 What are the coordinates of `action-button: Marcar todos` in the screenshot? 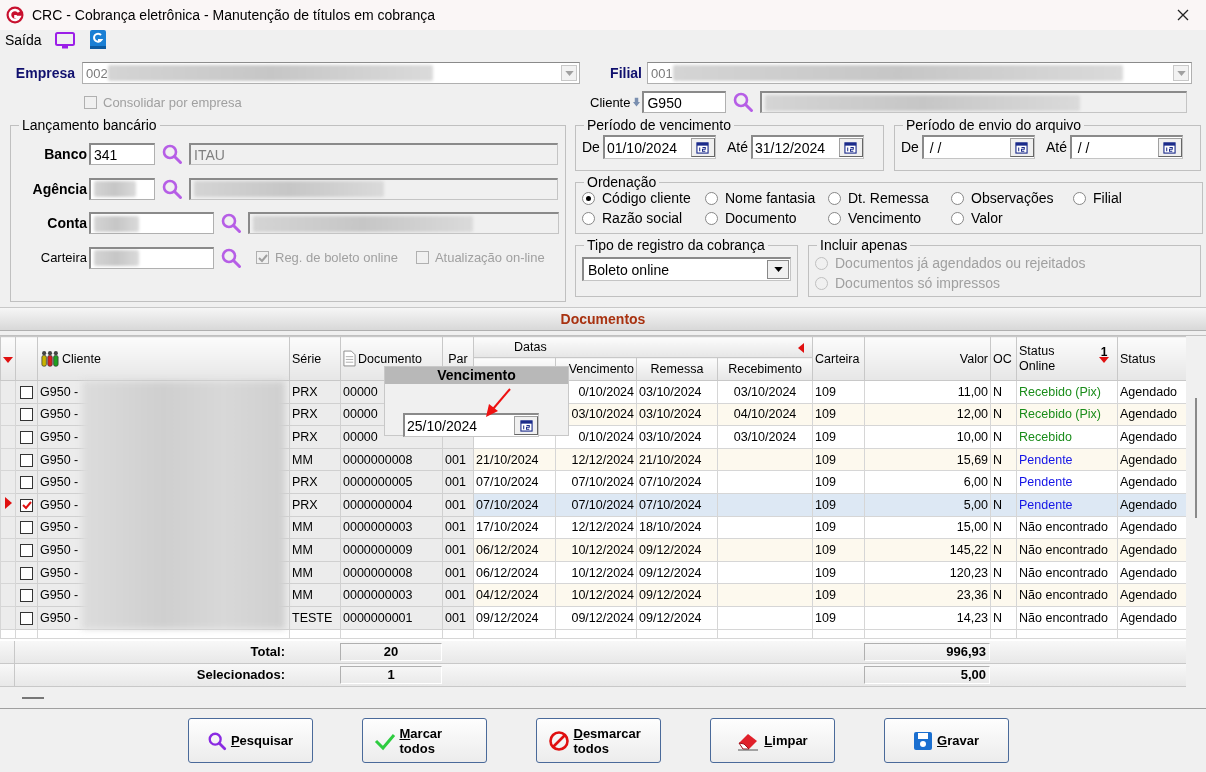 It's located at (424, 740).